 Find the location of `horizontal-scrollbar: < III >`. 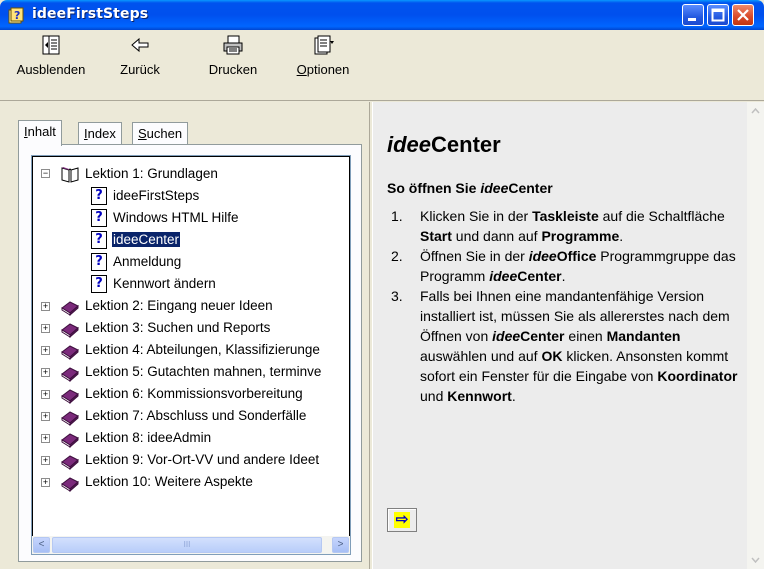

horizontal-scrollbar: < III > is located at coordinates (191, 545).